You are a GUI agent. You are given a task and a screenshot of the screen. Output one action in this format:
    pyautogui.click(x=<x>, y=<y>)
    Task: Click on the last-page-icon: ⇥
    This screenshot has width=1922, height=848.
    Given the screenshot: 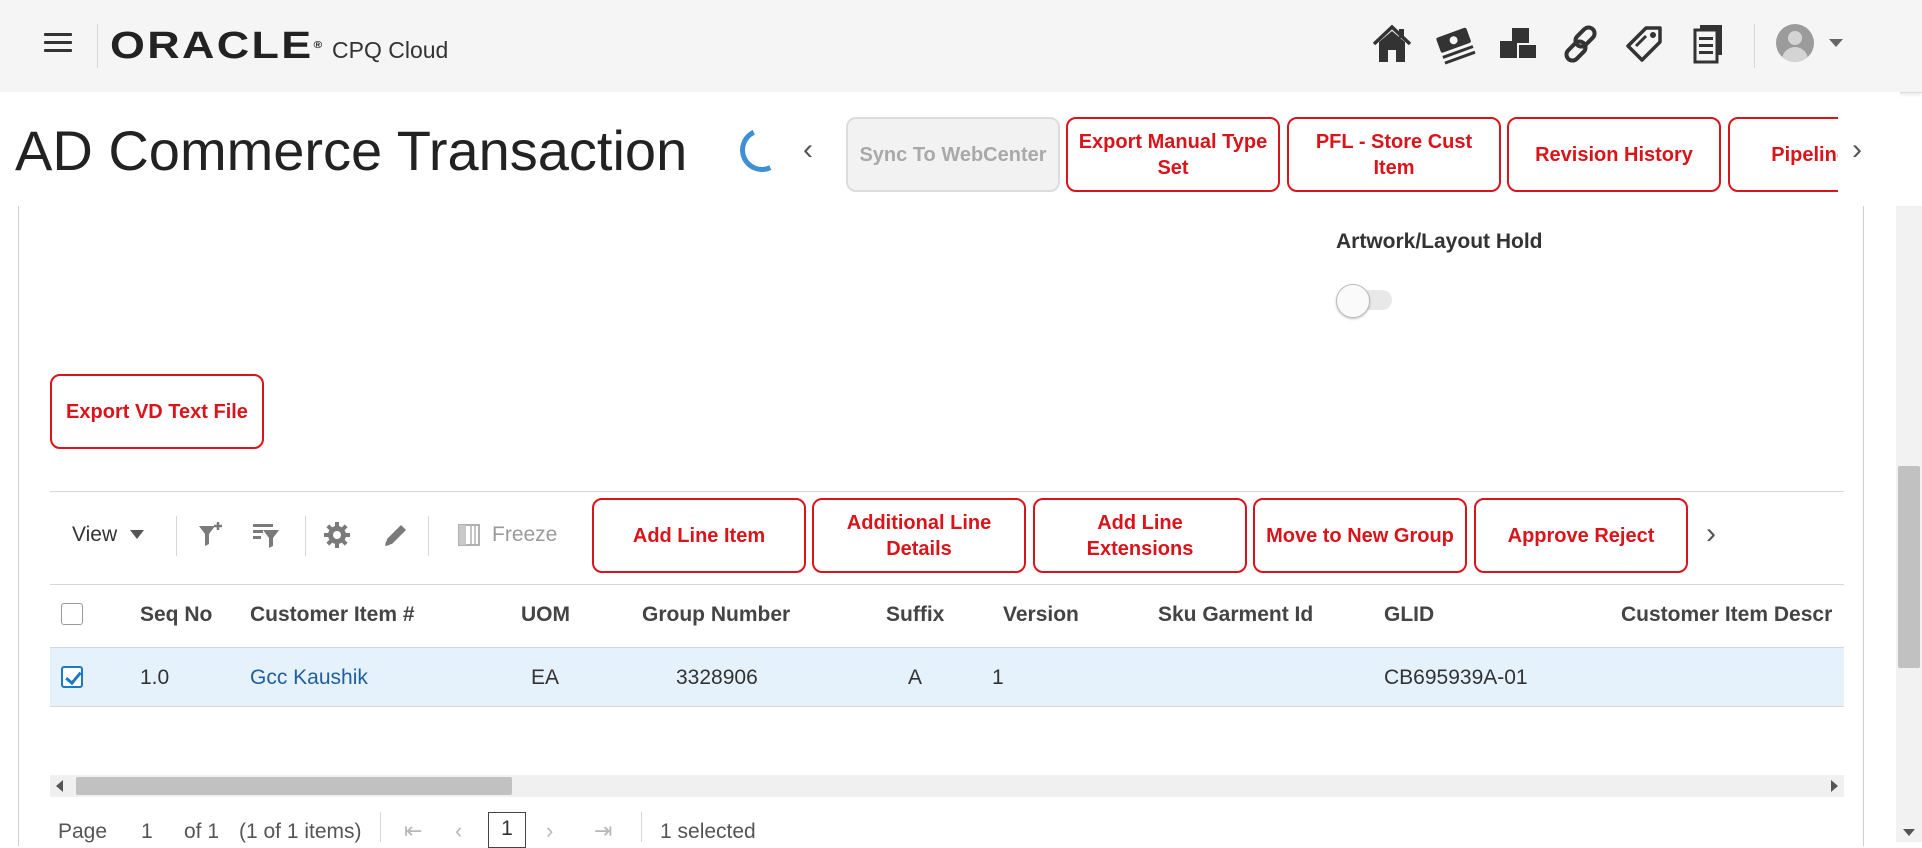 What is the action you would take?
    pyautogui.click(x=603, y=831)
    